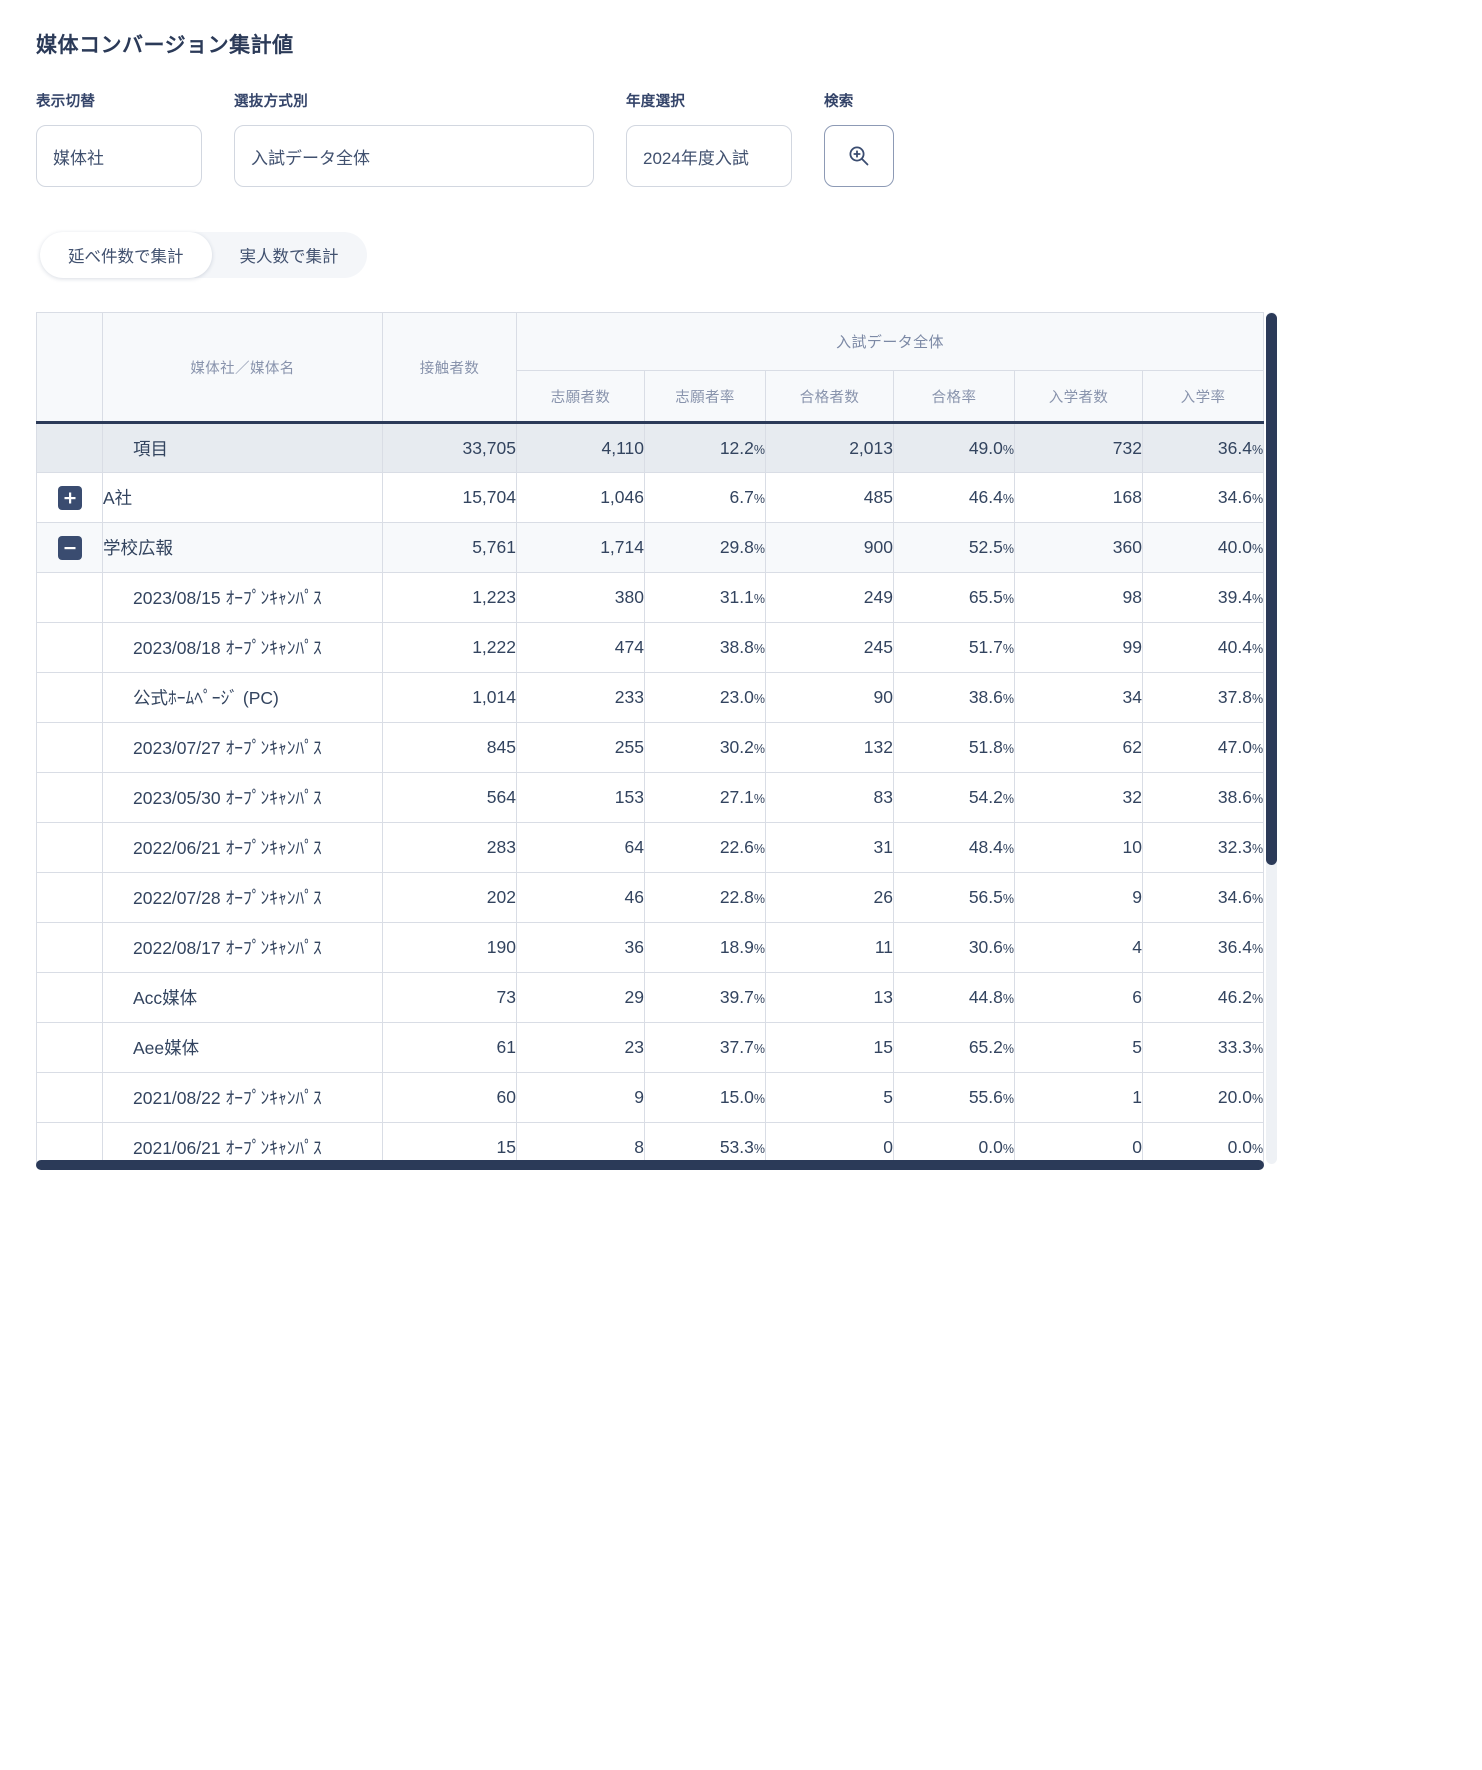  What do you see at coordinates (650, 547) in the screenshot?
I see `table-row: 学校広報 5,761 1,714 29.8% 900 52.5% 360 40.0%` at bounding box center [650, 547].